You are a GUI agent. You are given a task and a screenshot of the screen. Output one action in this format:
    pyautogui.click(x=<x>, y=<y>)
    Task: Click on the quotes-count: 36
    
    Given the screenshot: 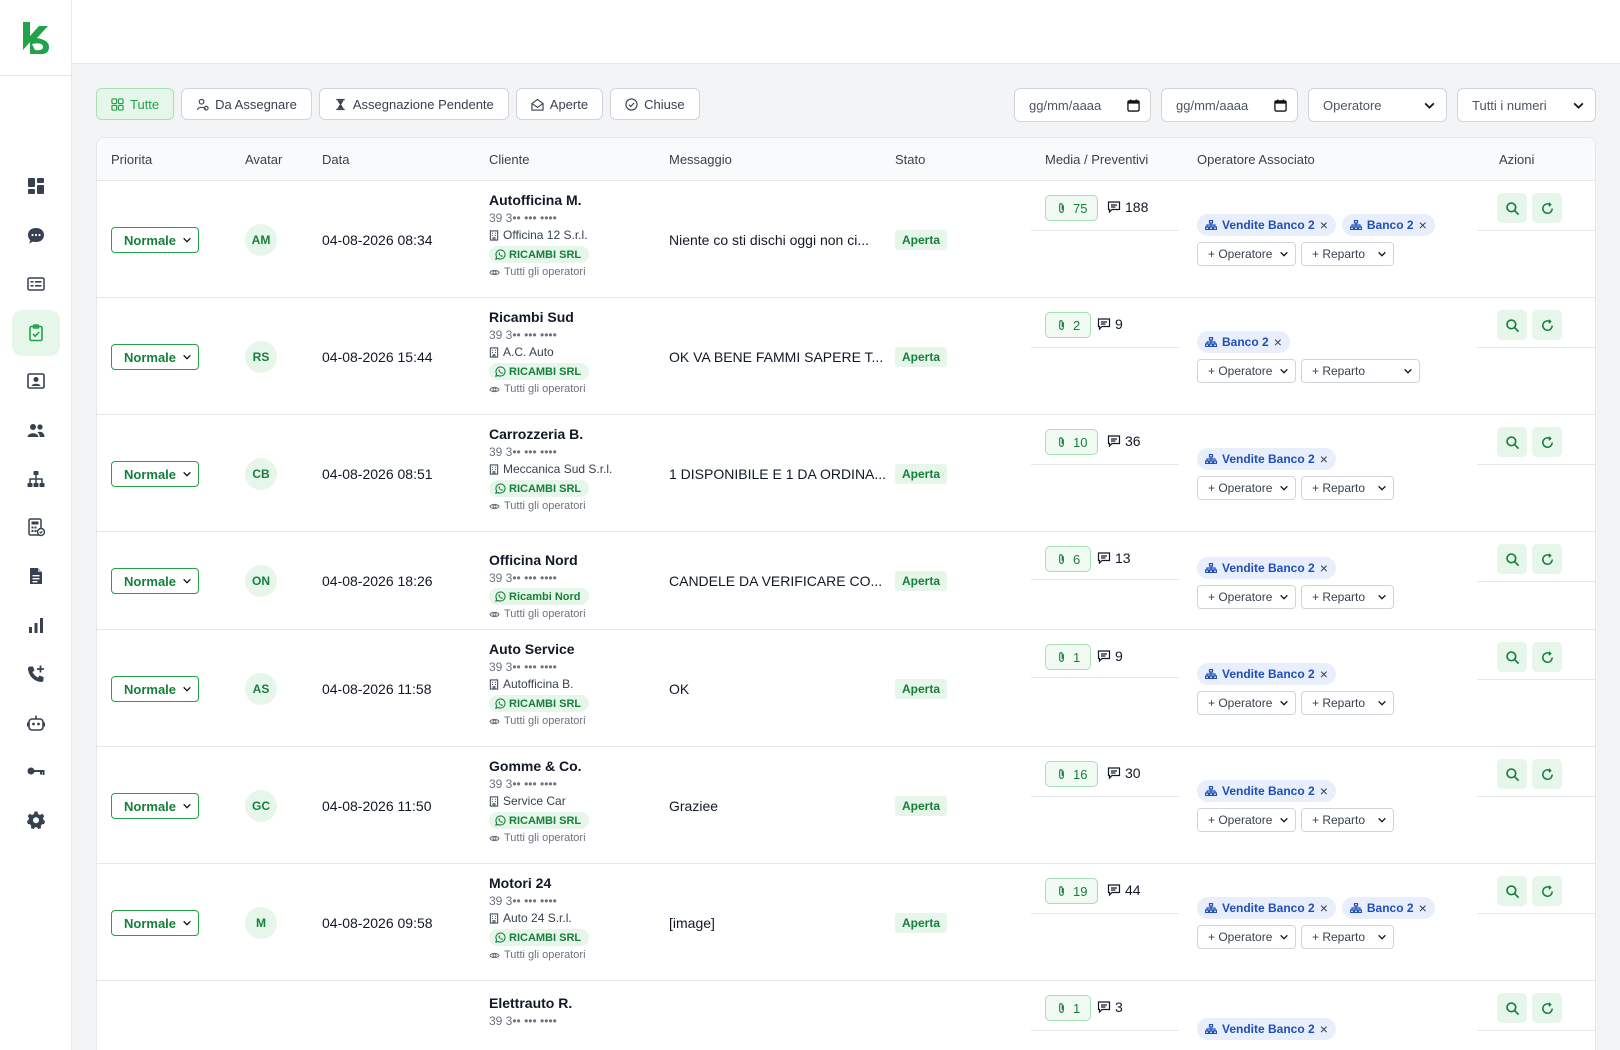 What is the action you would take?
    pyautogui.click(x=1124, y=441)
    